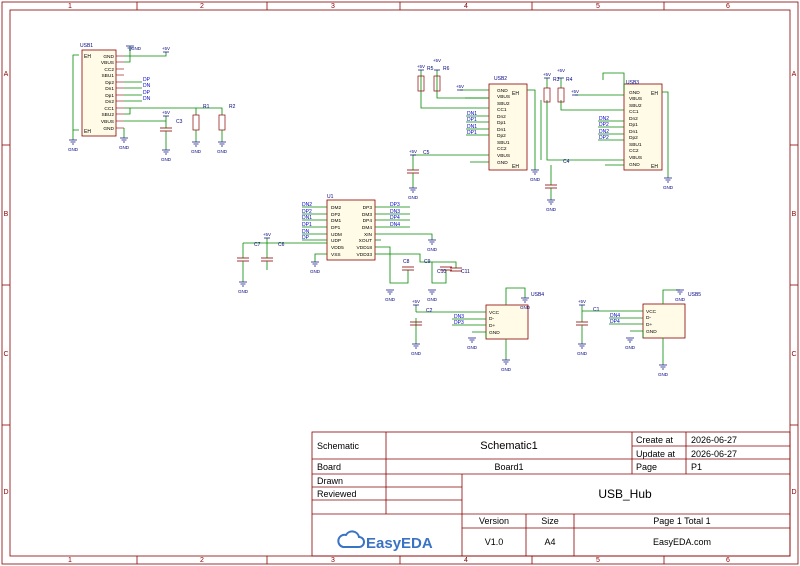  What do you see at coordinates (385, 541) in the screenshot?
I see `easyeda-logo: EasyEDA` at bounding box center [385, 541].